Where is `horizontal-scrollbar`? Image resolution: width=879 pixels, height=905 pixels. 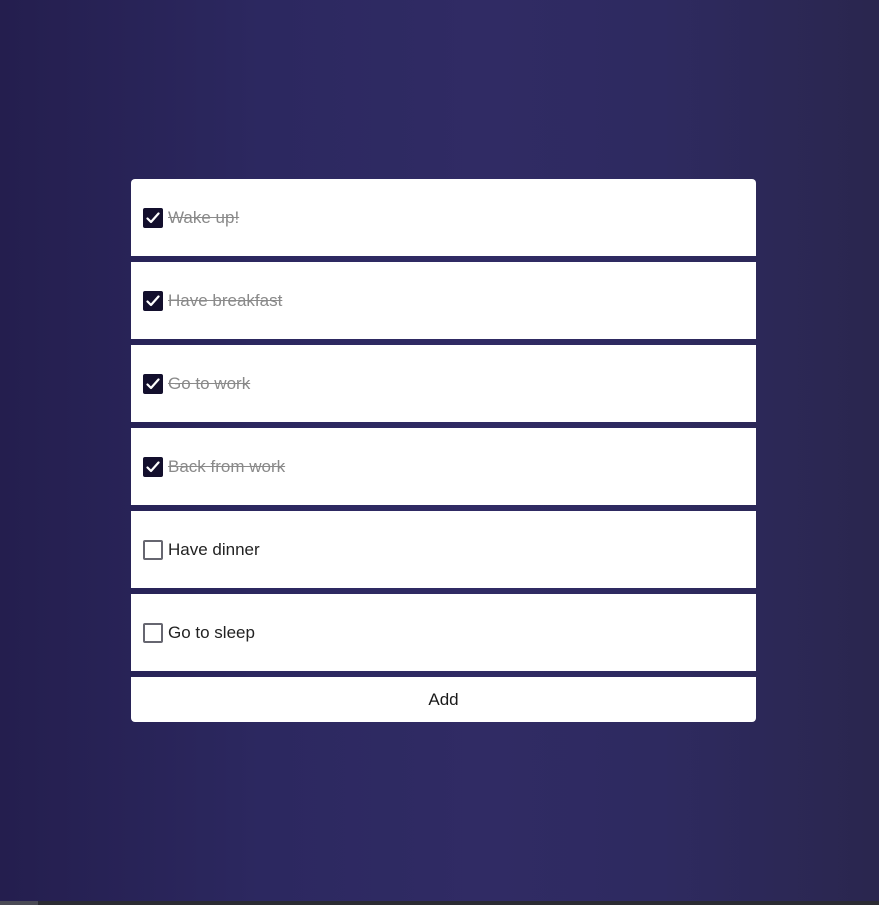
horizontal-scrollbar is located at coordinates (439, 903).